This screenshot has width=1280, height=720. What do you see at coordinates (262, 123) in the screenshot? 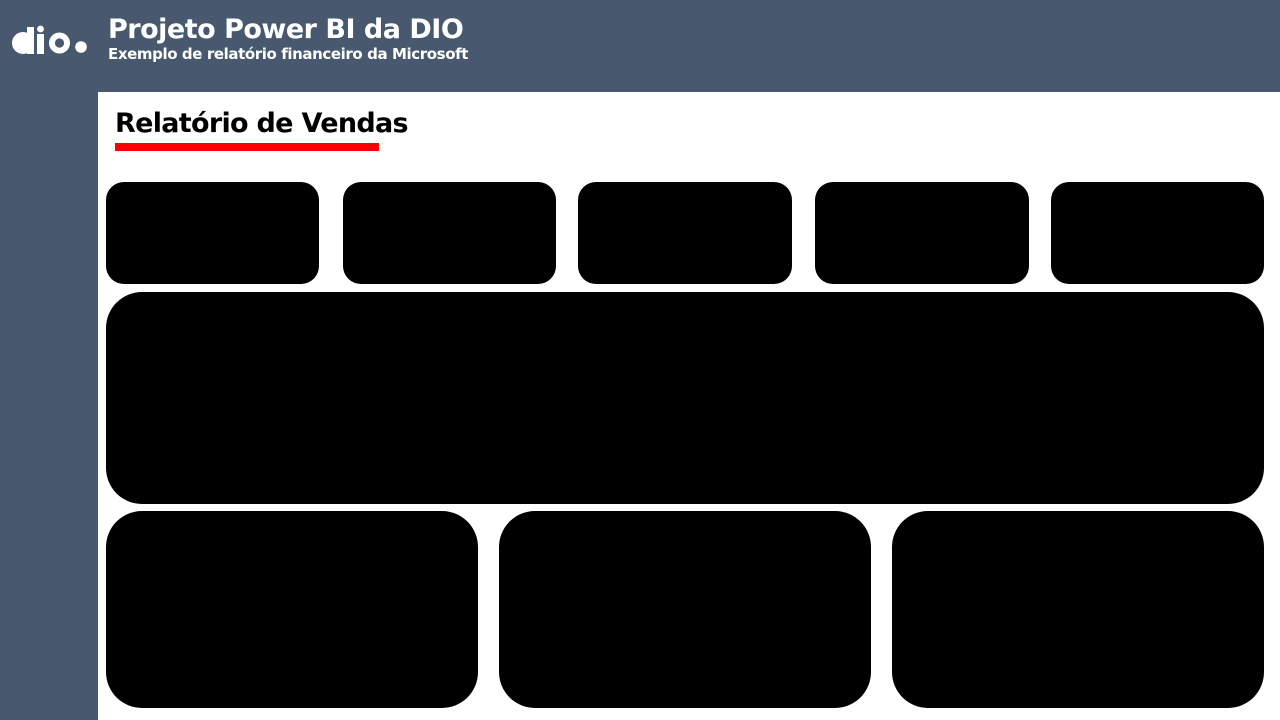
I see `page-title: Relatório de Vendas` at bounding box center [262, 123].